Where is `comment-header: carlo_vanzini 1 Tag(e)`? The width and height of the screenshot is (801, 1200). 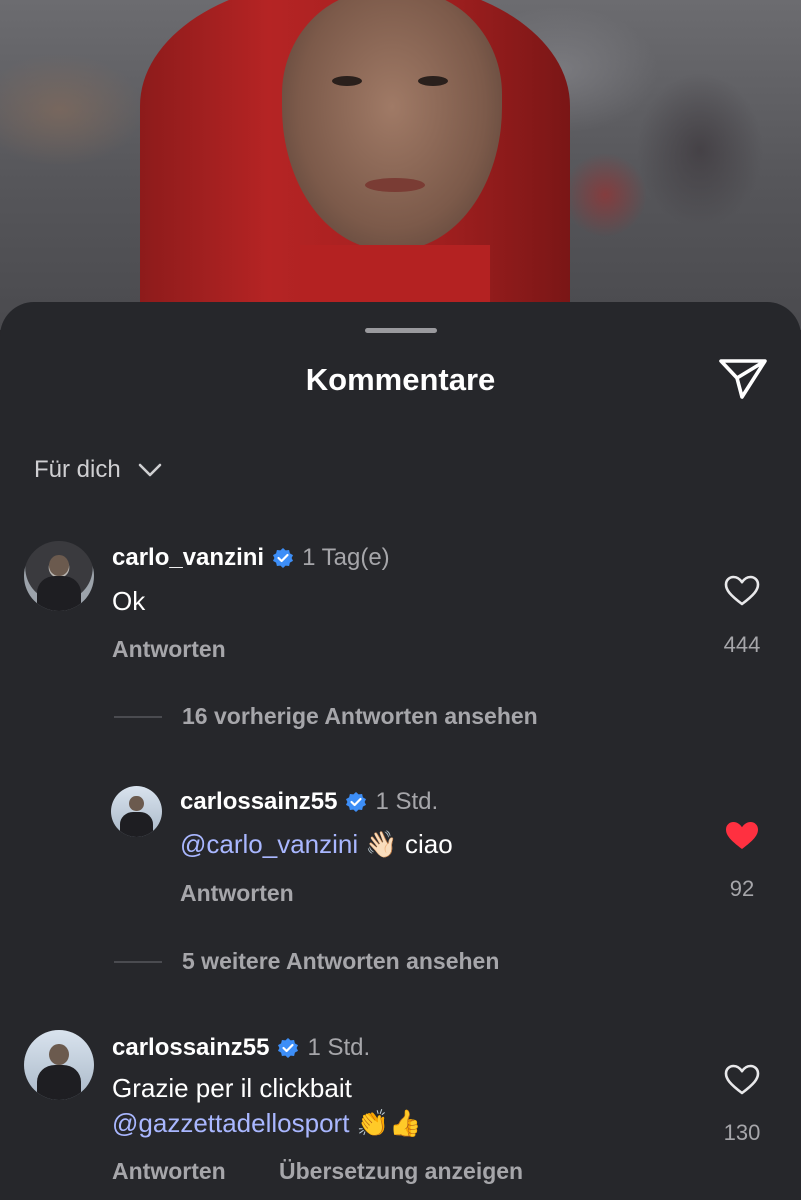
comment-header: carlo_vanzini 1 Tag(e) is located at coordinates (251, 558).